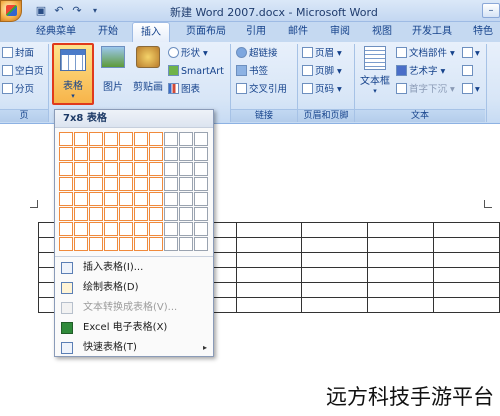  I want to click on office-button, so click(11, 11).